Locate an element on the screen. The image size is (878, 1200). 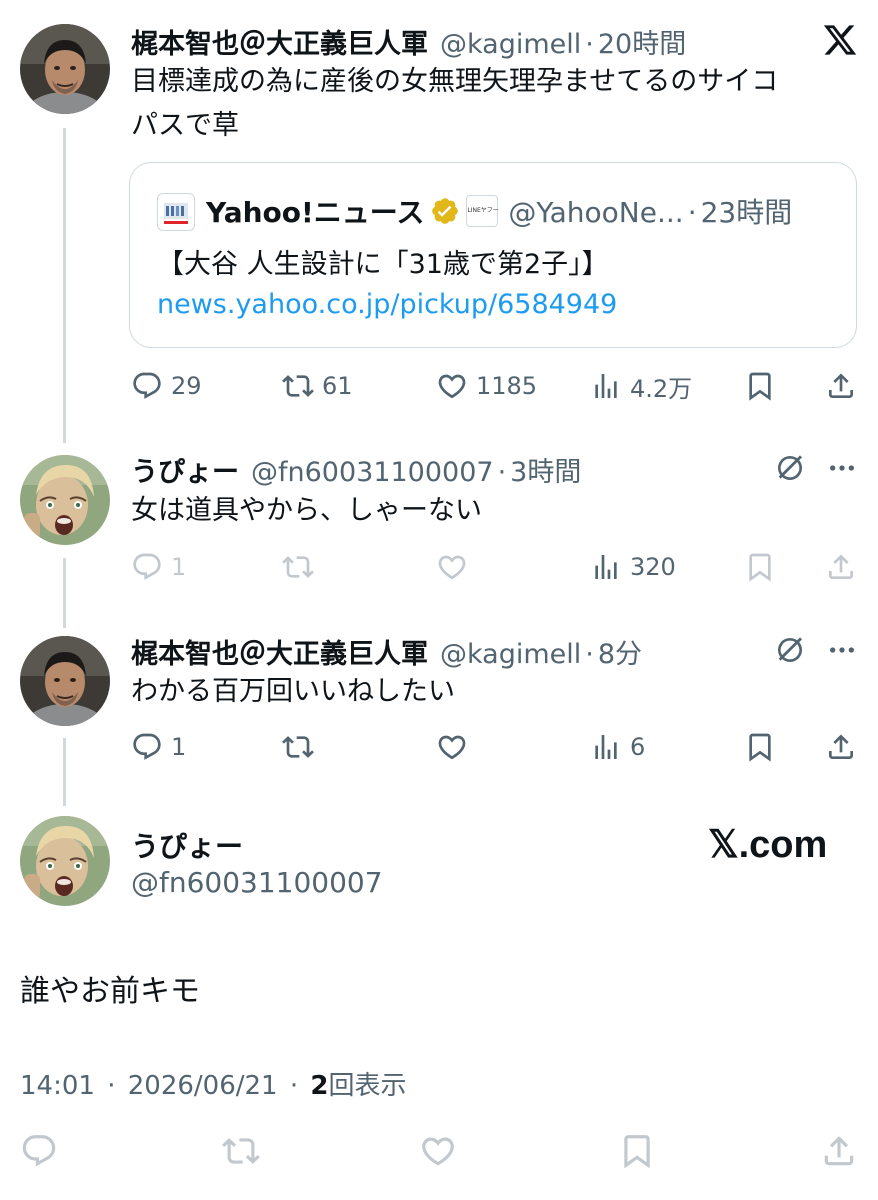
x-logo-icon is located at coordinates (840, 40).